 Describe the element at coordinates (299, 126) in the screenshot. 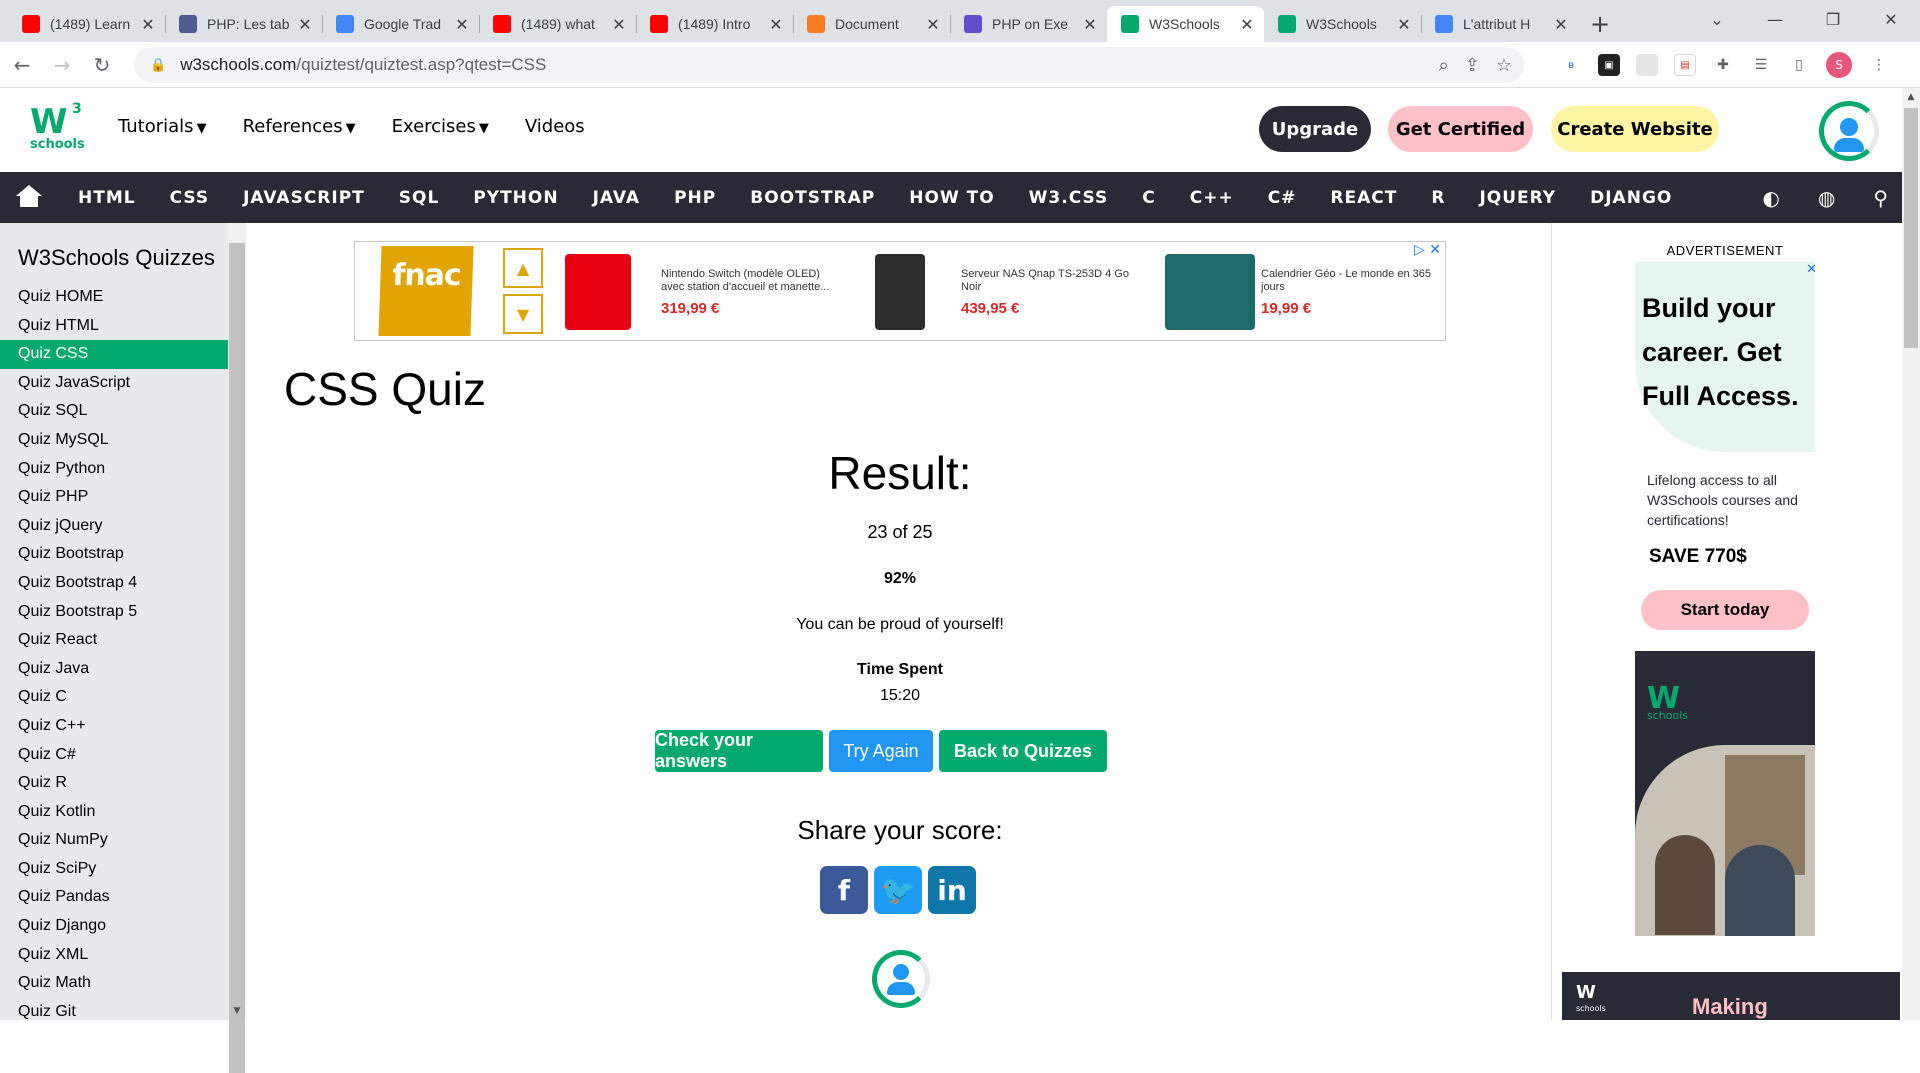

I see `menu-references: References ▼` at that location.